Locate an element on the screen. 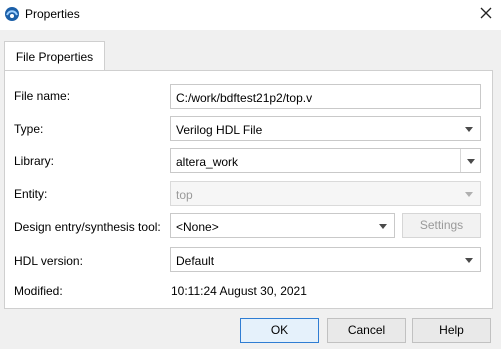  help-button: Help is located at coordinates (451, 330).